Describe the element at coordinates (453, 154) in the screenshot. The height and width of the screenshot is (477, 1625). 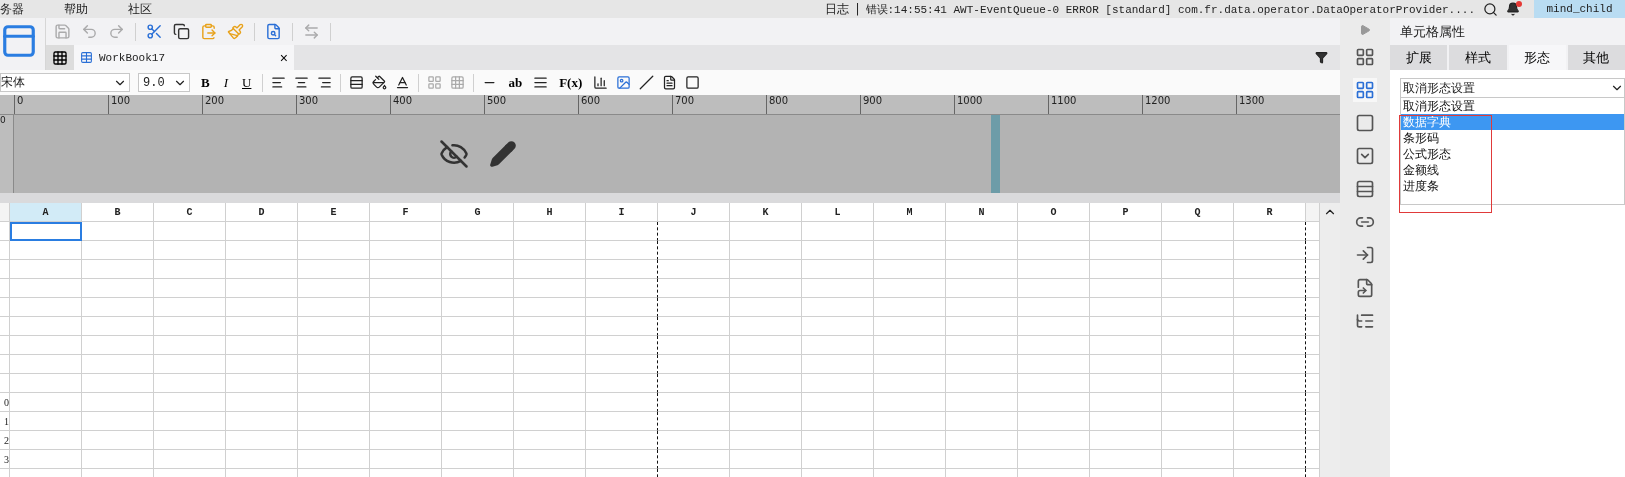
I see `eye-off-icon` at that location.